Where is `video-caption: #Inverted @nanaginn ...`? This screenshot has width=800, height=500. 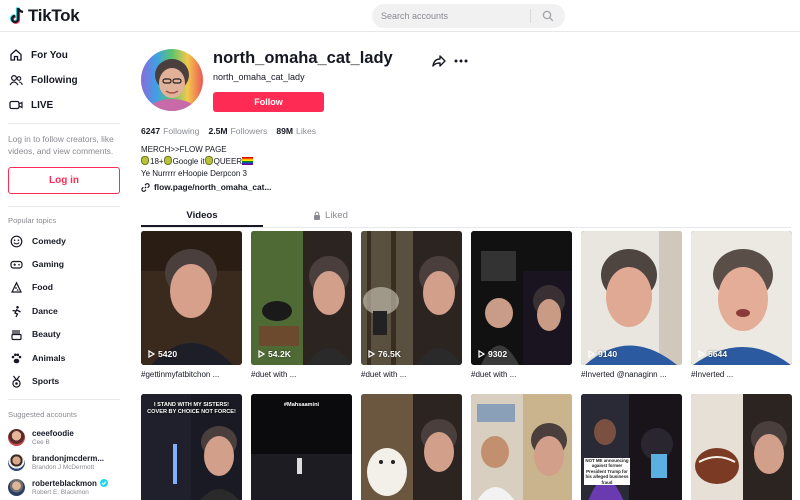
video-caption: #Inverted @nanaginn ... is located at coordinates (631, 374).